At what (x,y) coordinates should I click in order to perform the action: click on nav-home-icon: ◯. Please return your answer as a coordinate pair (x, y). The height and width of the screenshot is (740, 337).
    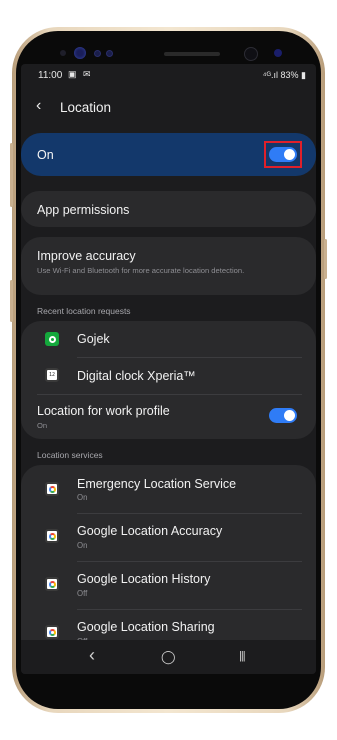
    Looking at the image, I should click on (168, 657).